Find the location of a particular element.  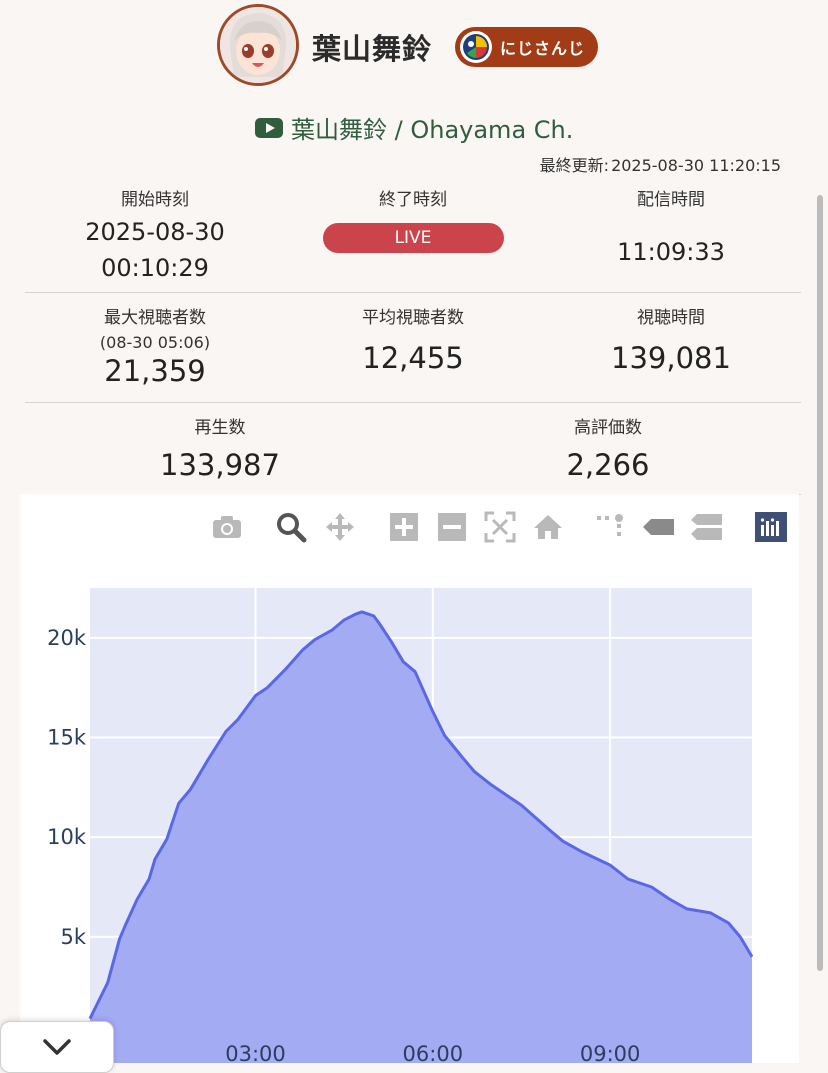

x-tick-label: 09:00 is located at coordinates (610, 1052).